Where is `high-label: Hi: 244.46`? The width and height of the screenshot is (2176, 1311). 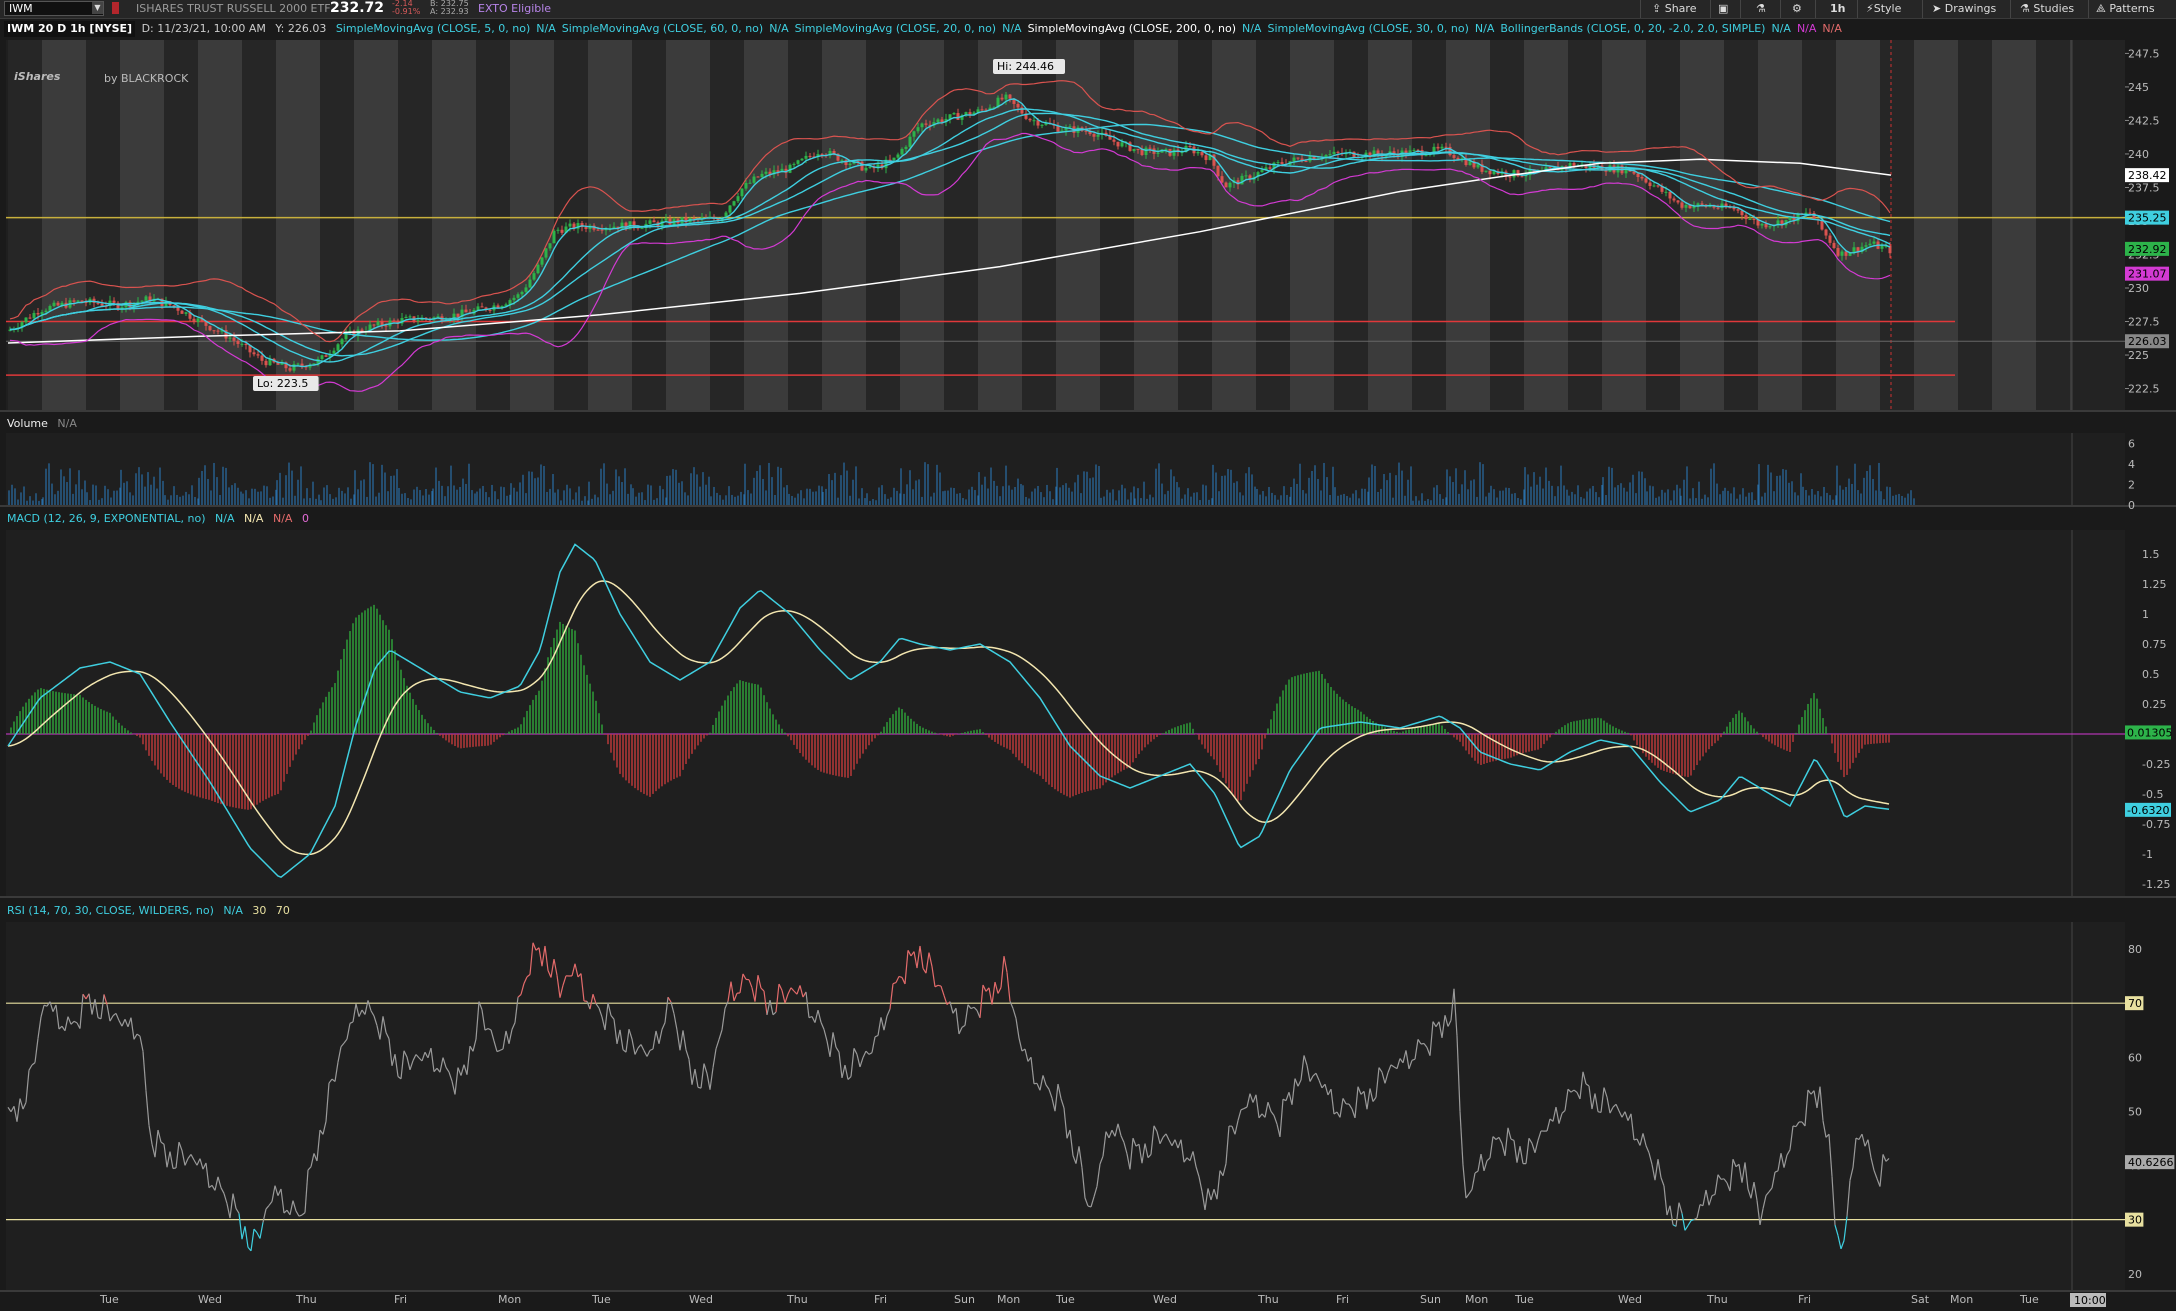 high-label: Hi: 244.46 is located at coordinates (1025, 66).